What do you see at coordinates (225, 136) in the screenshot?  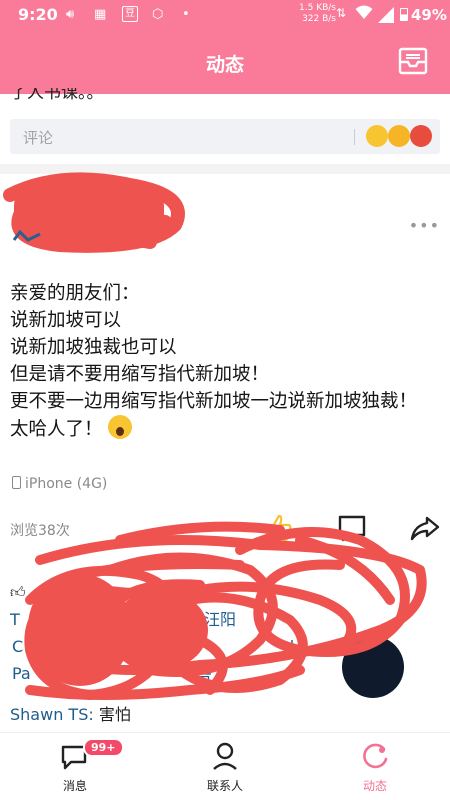 I see `comment-input: 评论` at bounding box center [225, 136].